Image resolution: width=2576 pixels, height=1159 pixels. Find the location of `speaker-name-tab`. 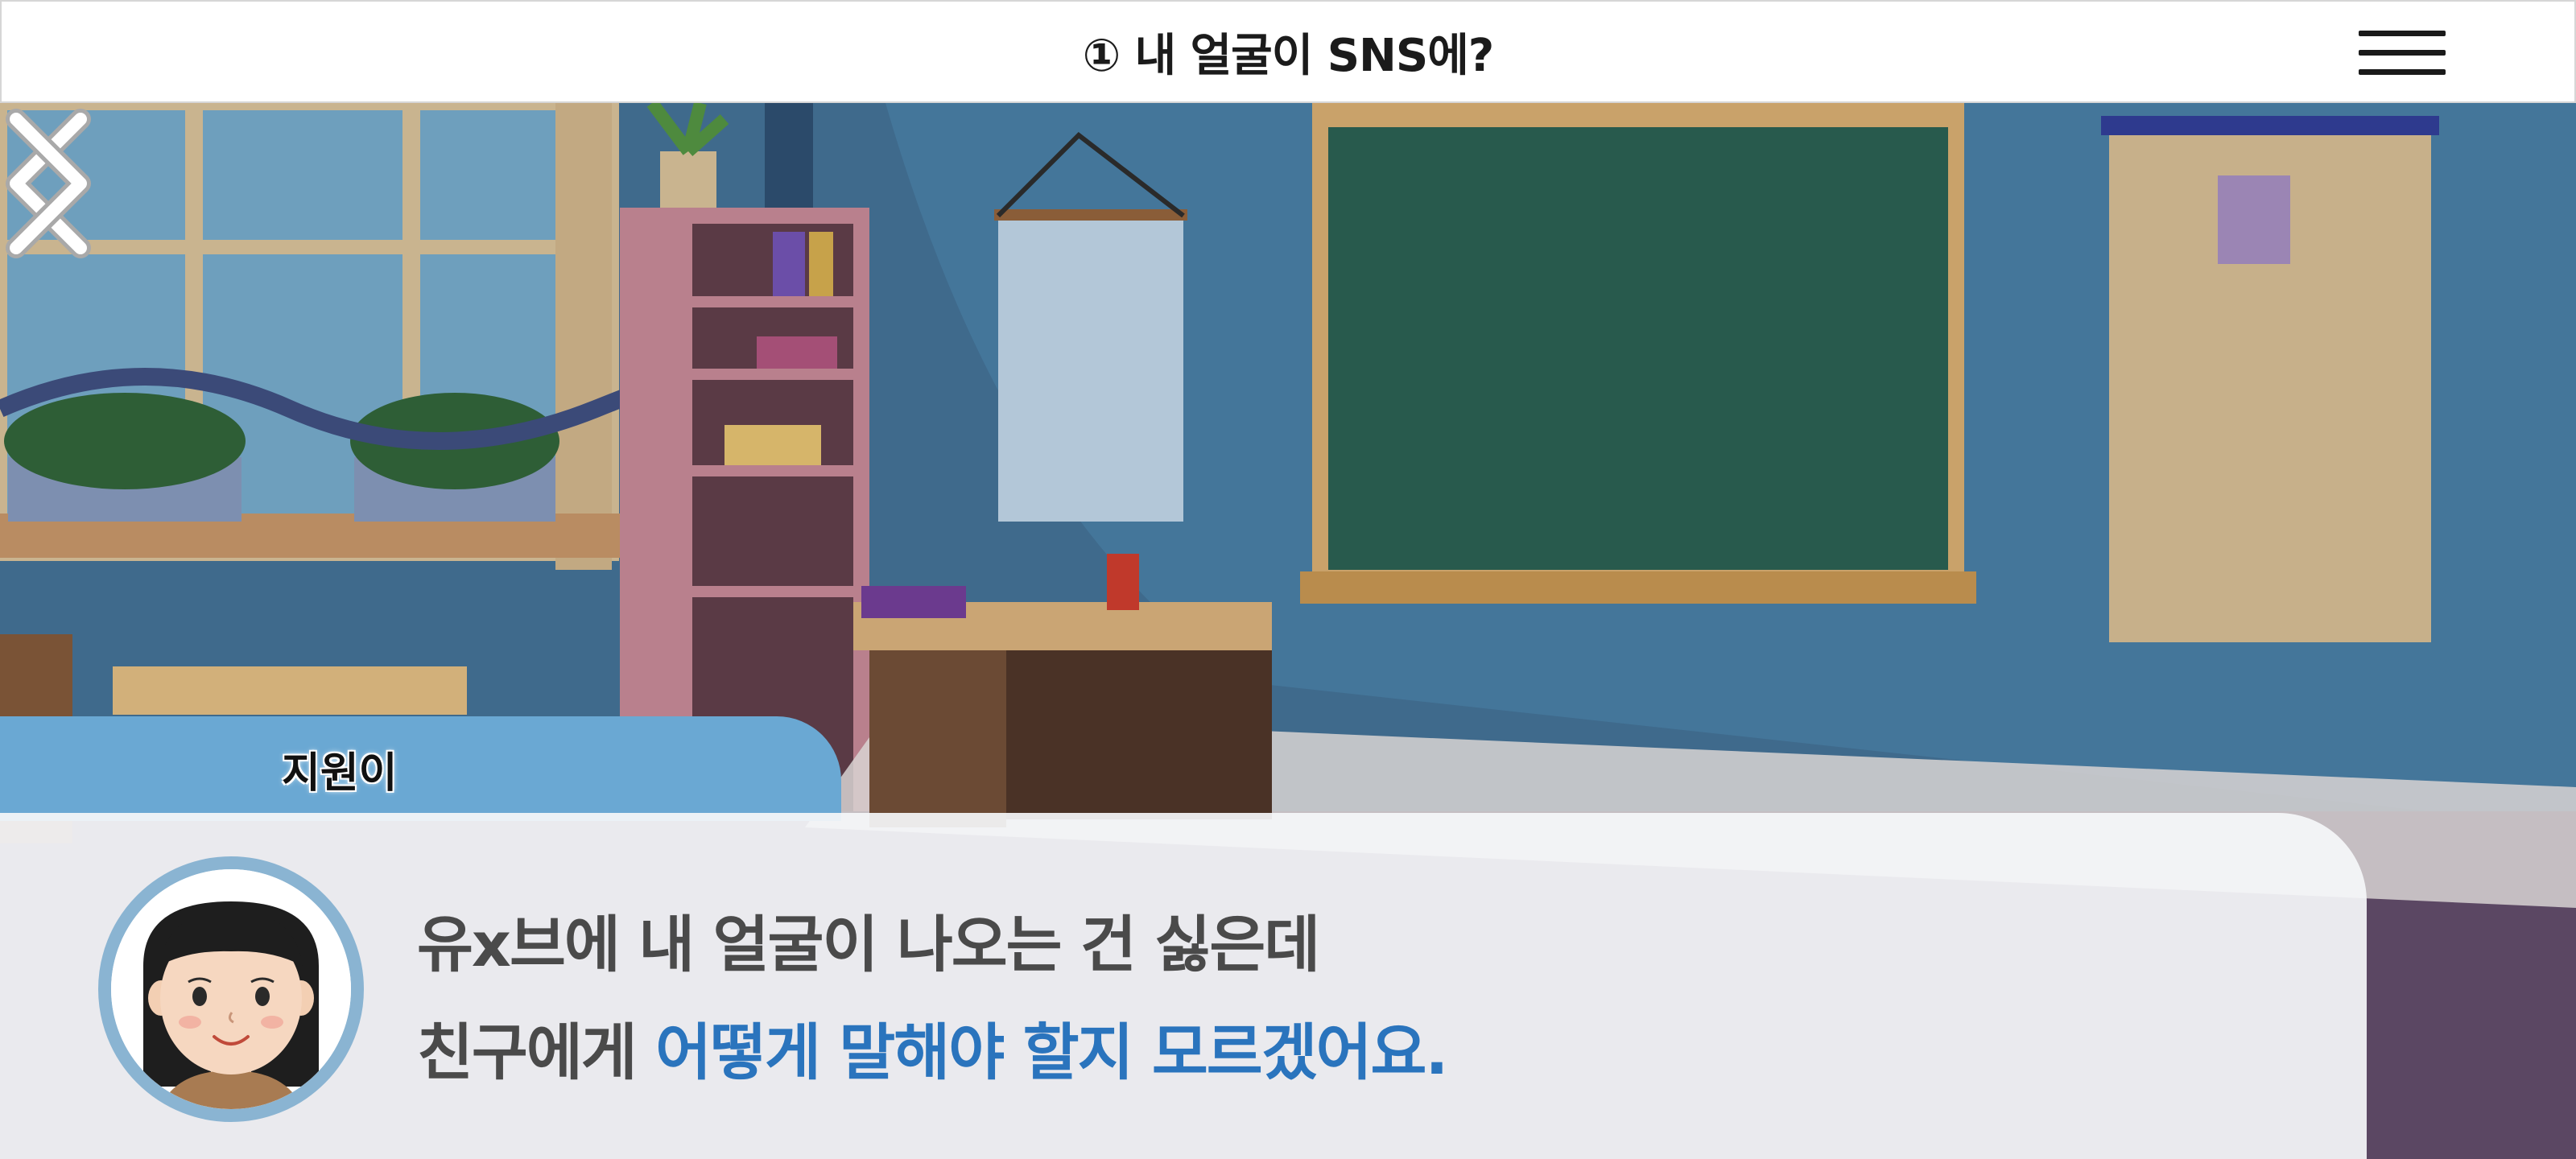

speaker-name-tab is located at coordinates (421, 768).